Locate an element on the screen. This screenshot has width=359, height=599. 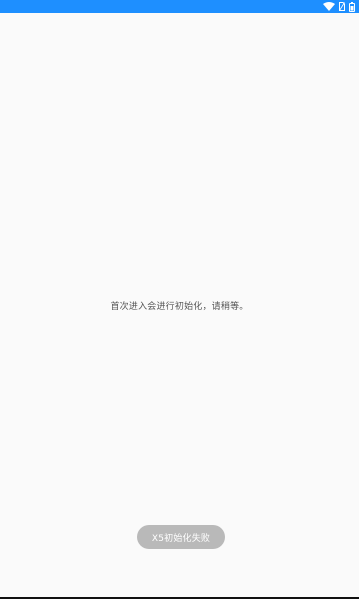
toast-message: X5初始化失败 is located at coordinates (181, 537).